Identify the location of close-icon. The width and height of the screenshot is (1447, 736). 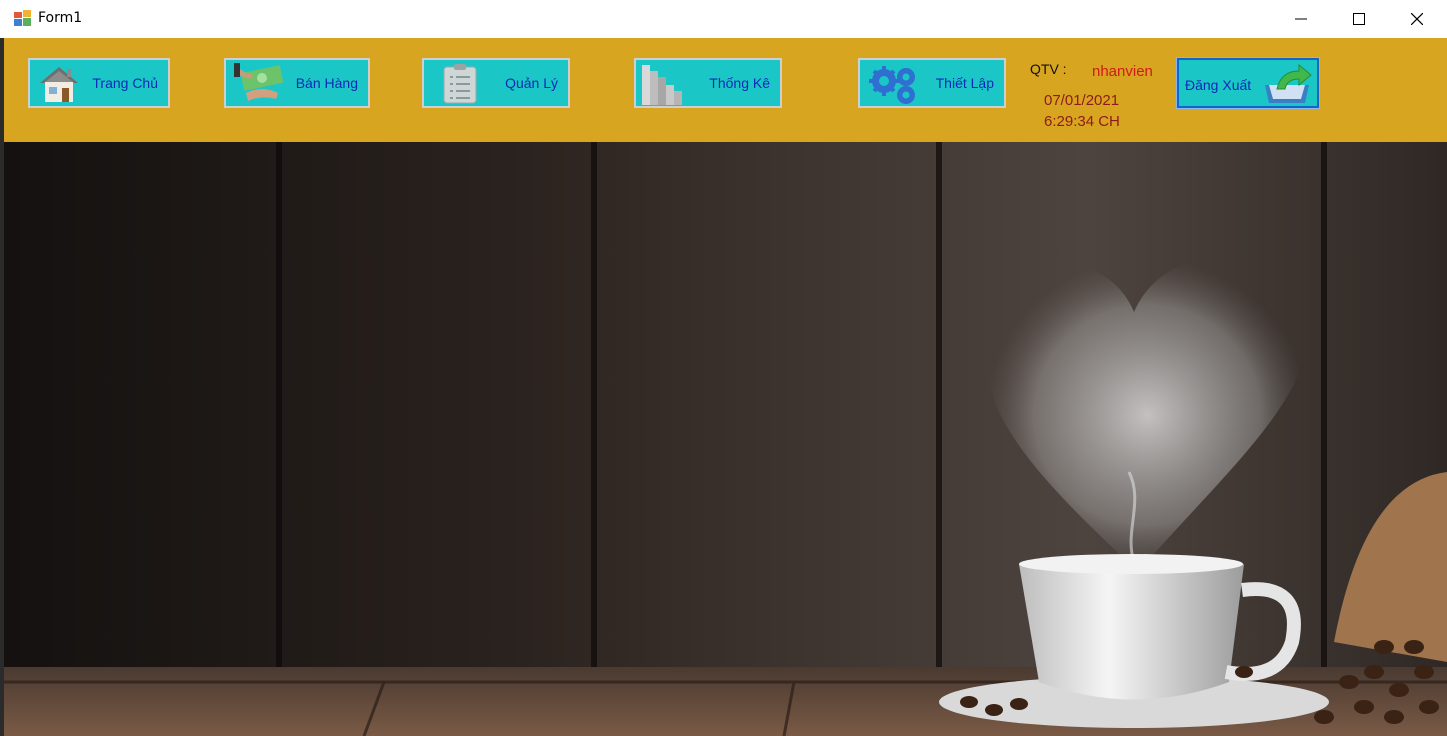
(1417, 19).